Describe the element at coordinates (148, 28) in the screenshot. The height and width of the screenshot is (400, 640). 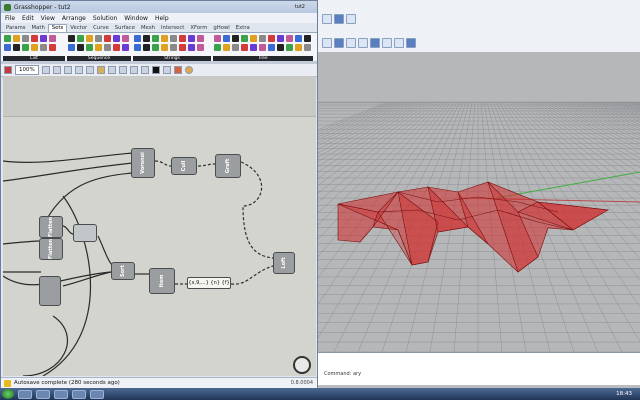
I see `tab-mesh: Mesh` at that location.